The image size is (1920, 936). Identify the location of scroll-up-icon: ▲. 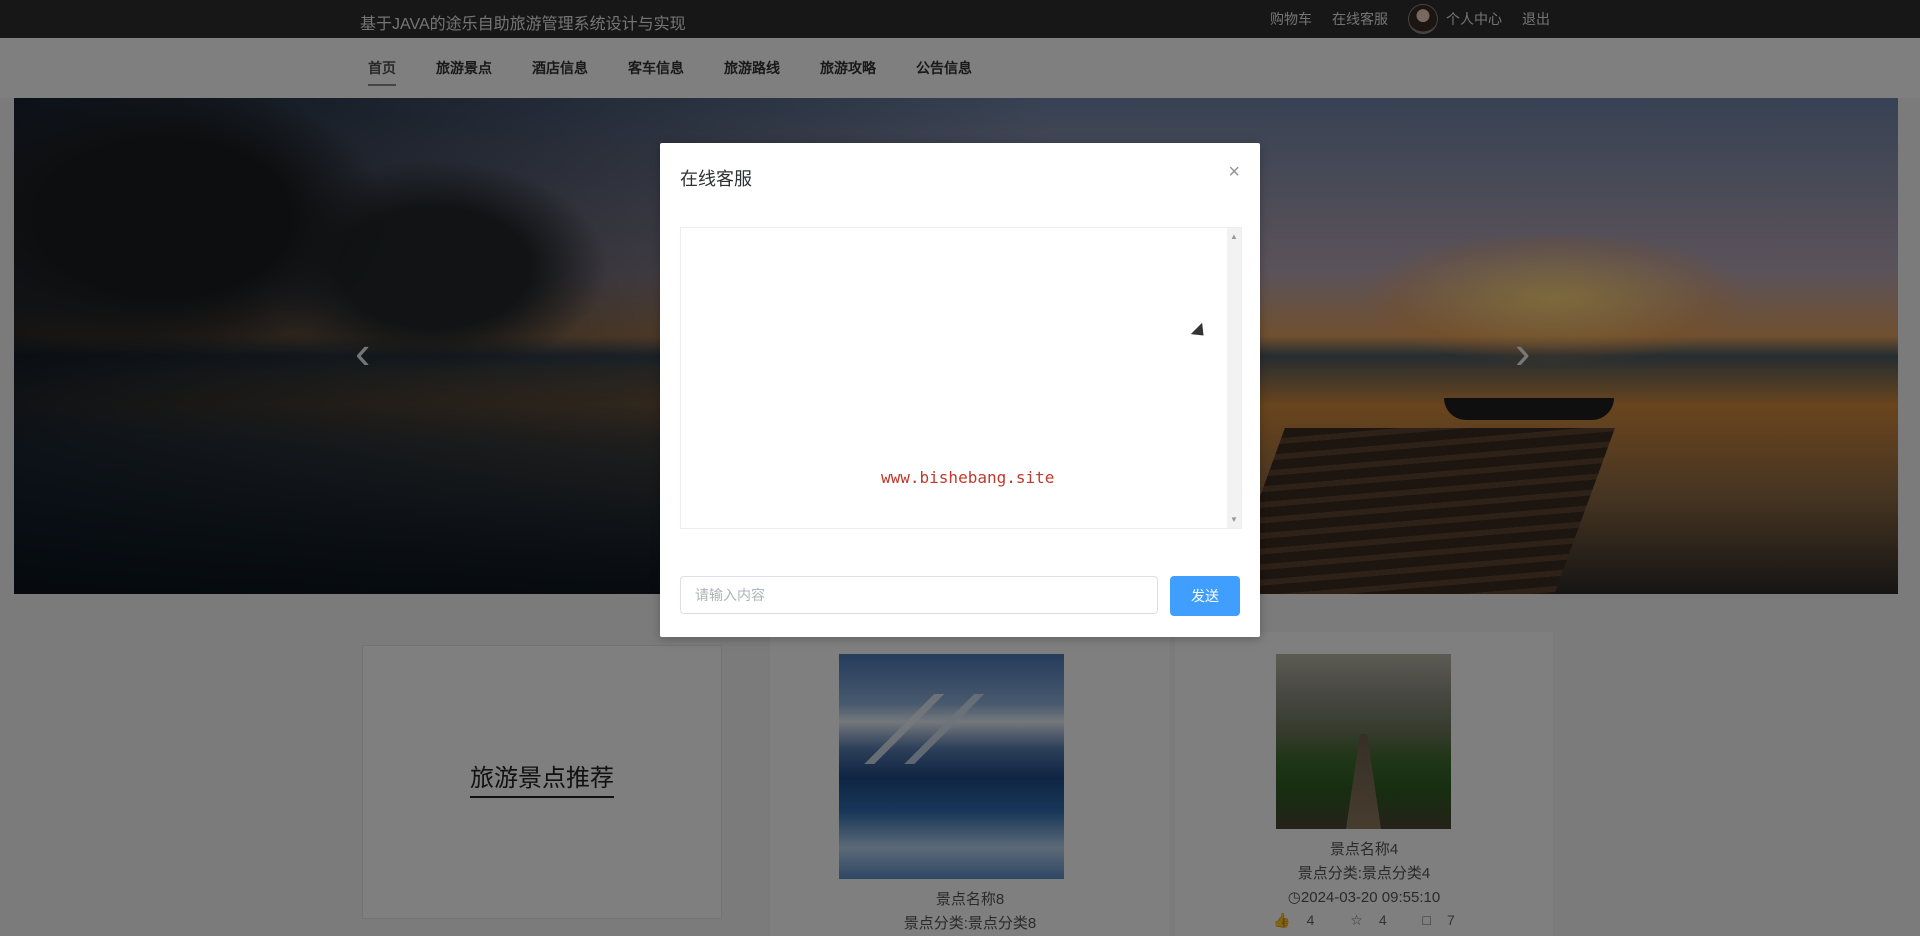
(1234, 236).